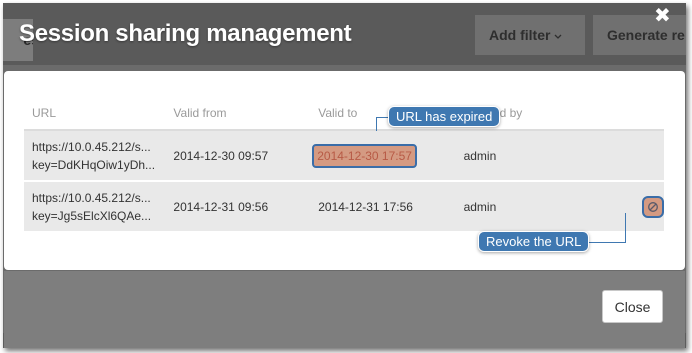  Describe the element at coordinates (383, 207) in the screenshot. I see `valid-to-cell: 2014-12-31 17:56` at that location.